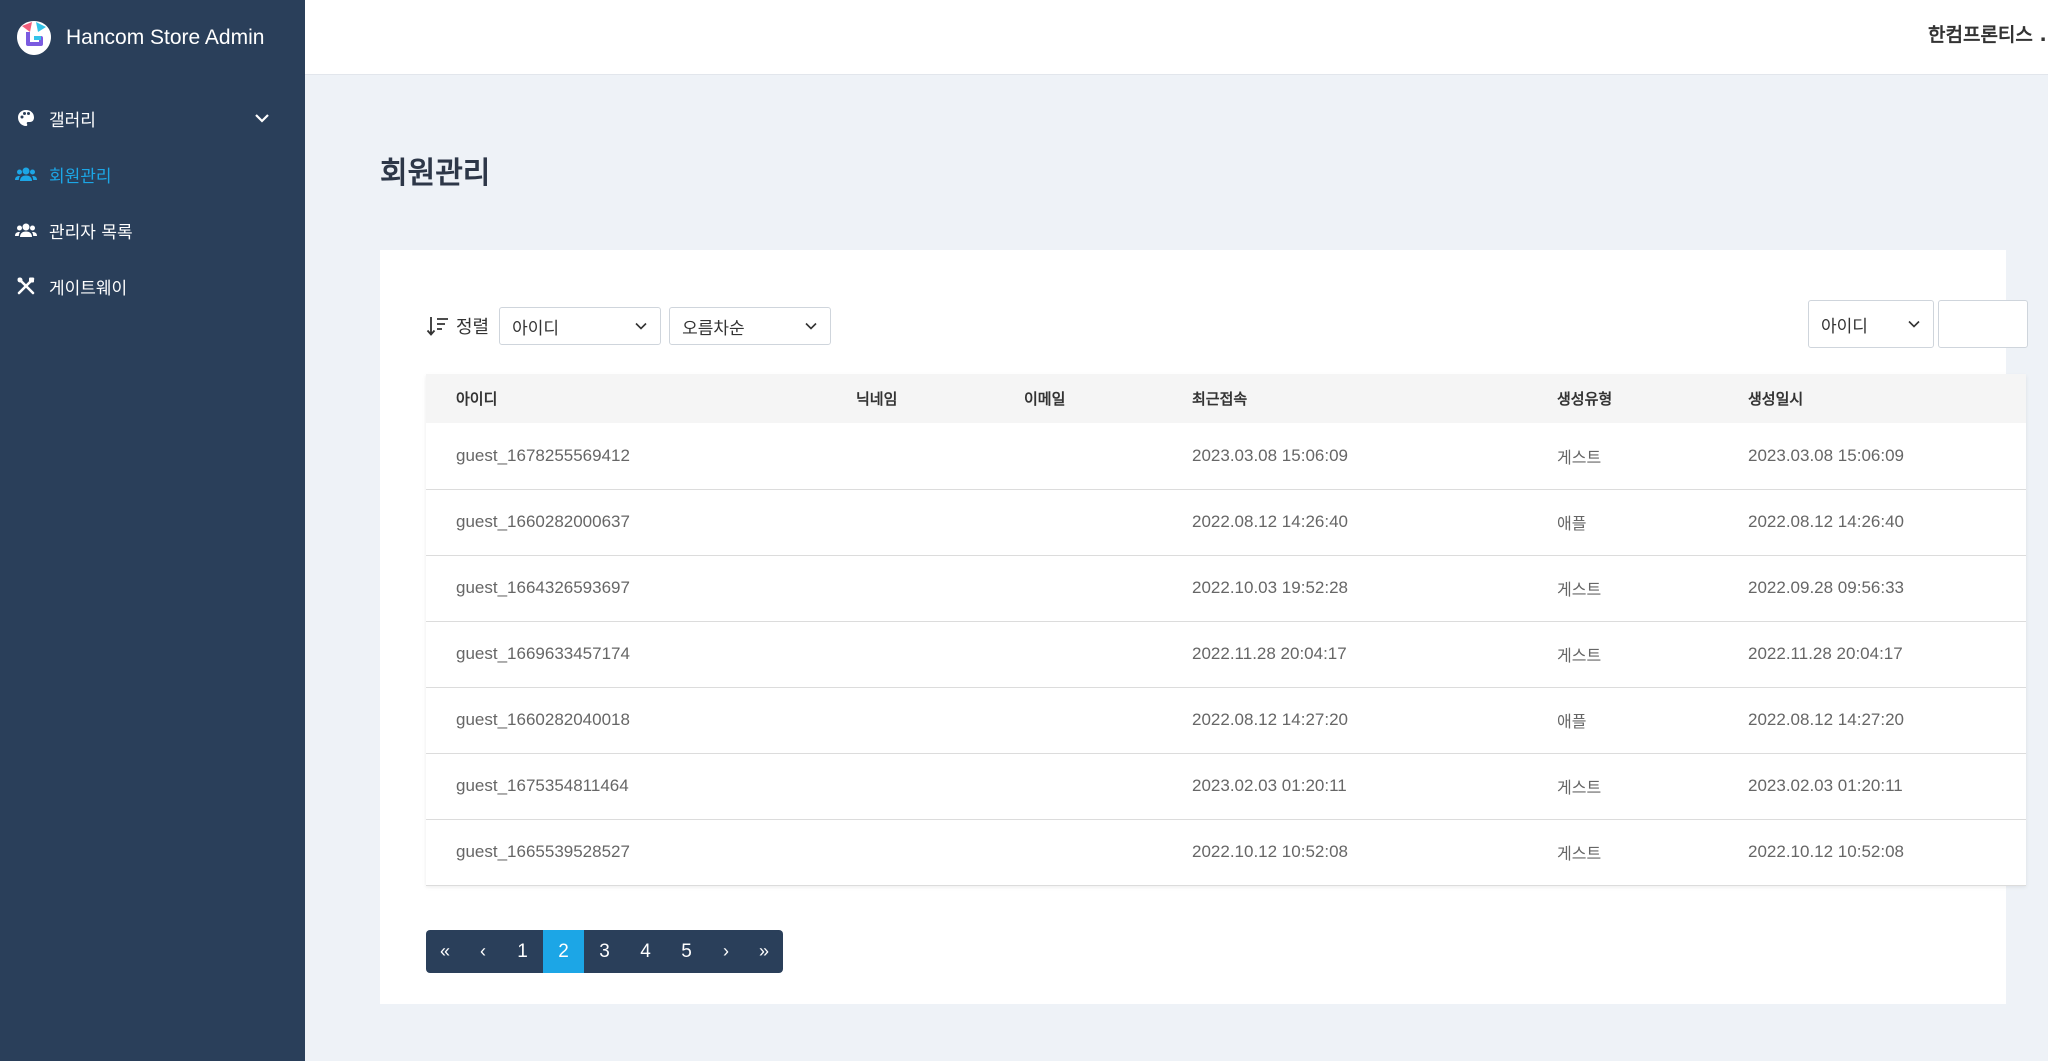 The width and height of the screenshot is (2048, 1061). I want to click on column-header-type: 생성유형, so click(1622, 398).